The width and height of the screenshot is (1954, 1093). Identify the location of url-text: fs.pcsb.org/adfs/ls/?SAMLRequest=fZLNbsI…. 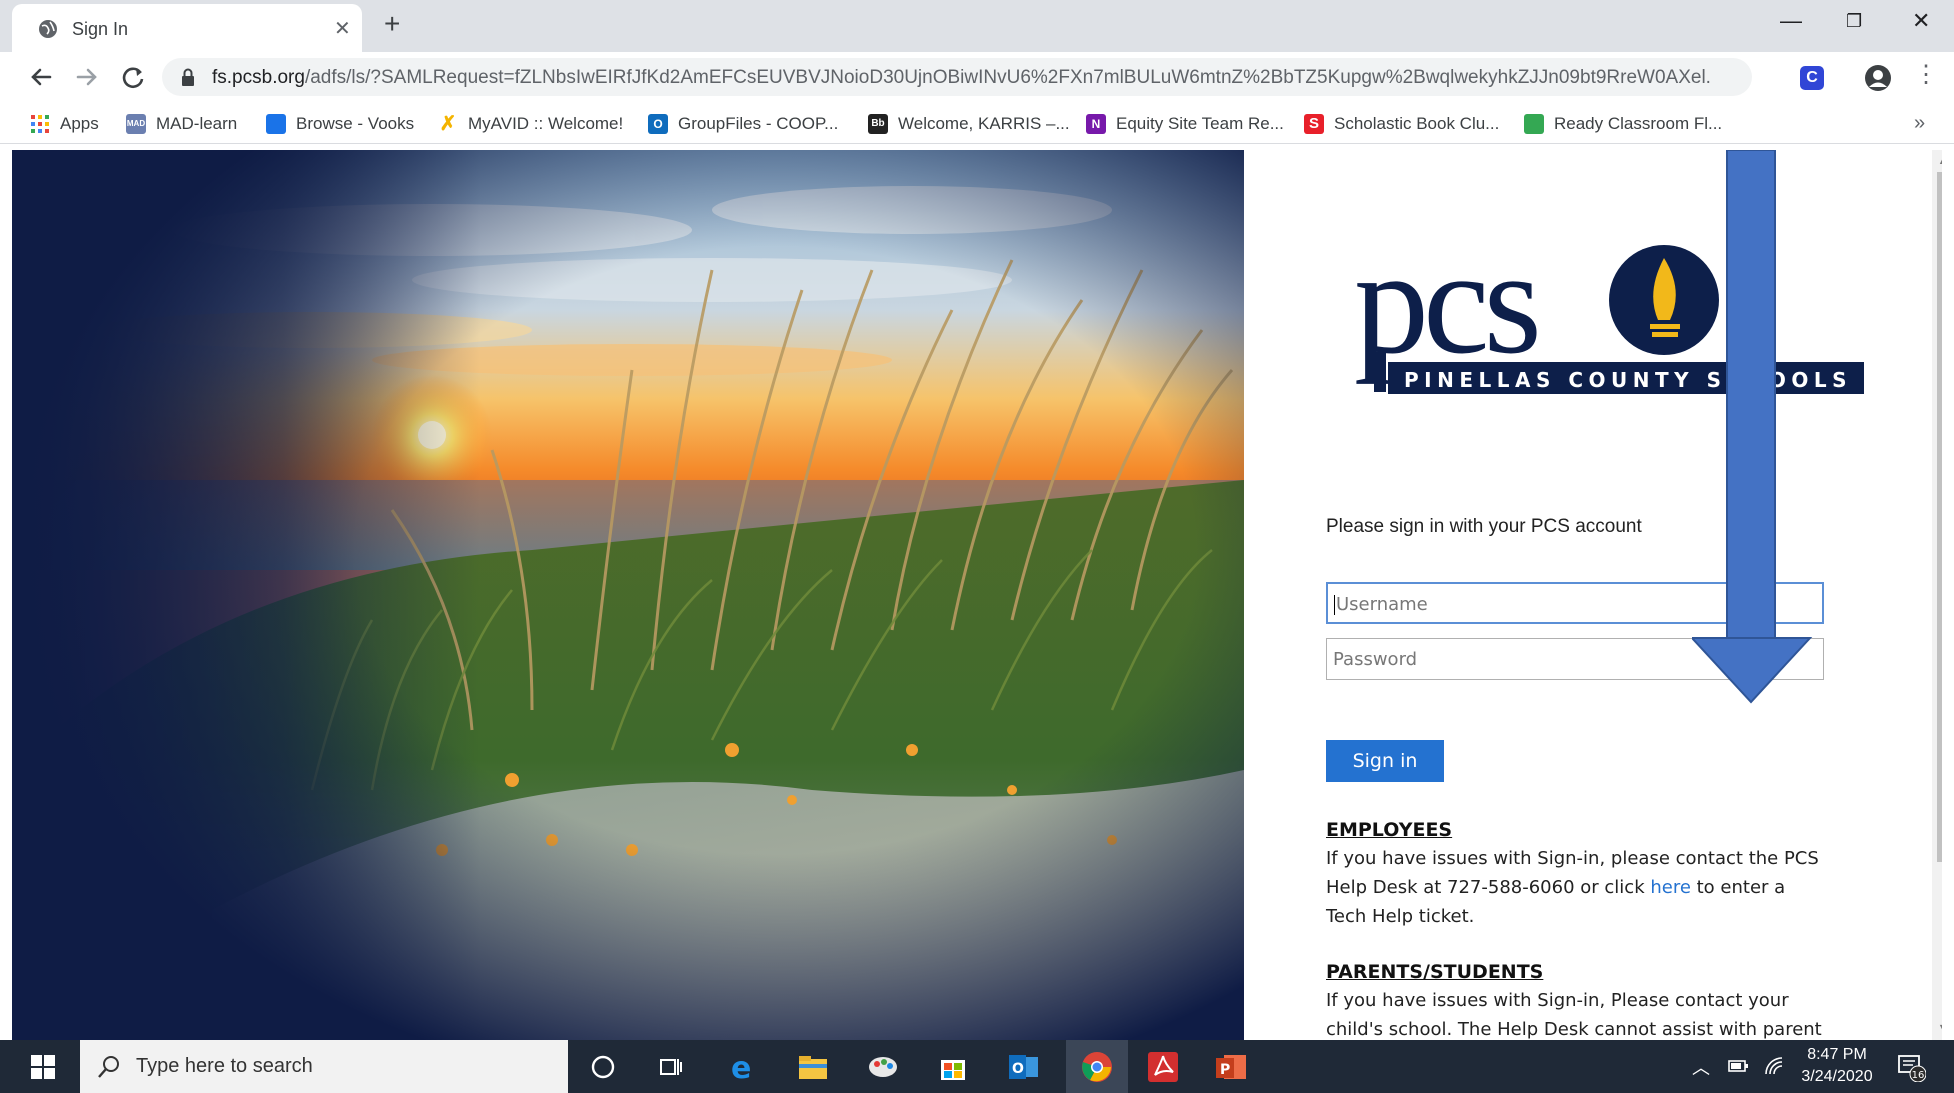
(962, 77).